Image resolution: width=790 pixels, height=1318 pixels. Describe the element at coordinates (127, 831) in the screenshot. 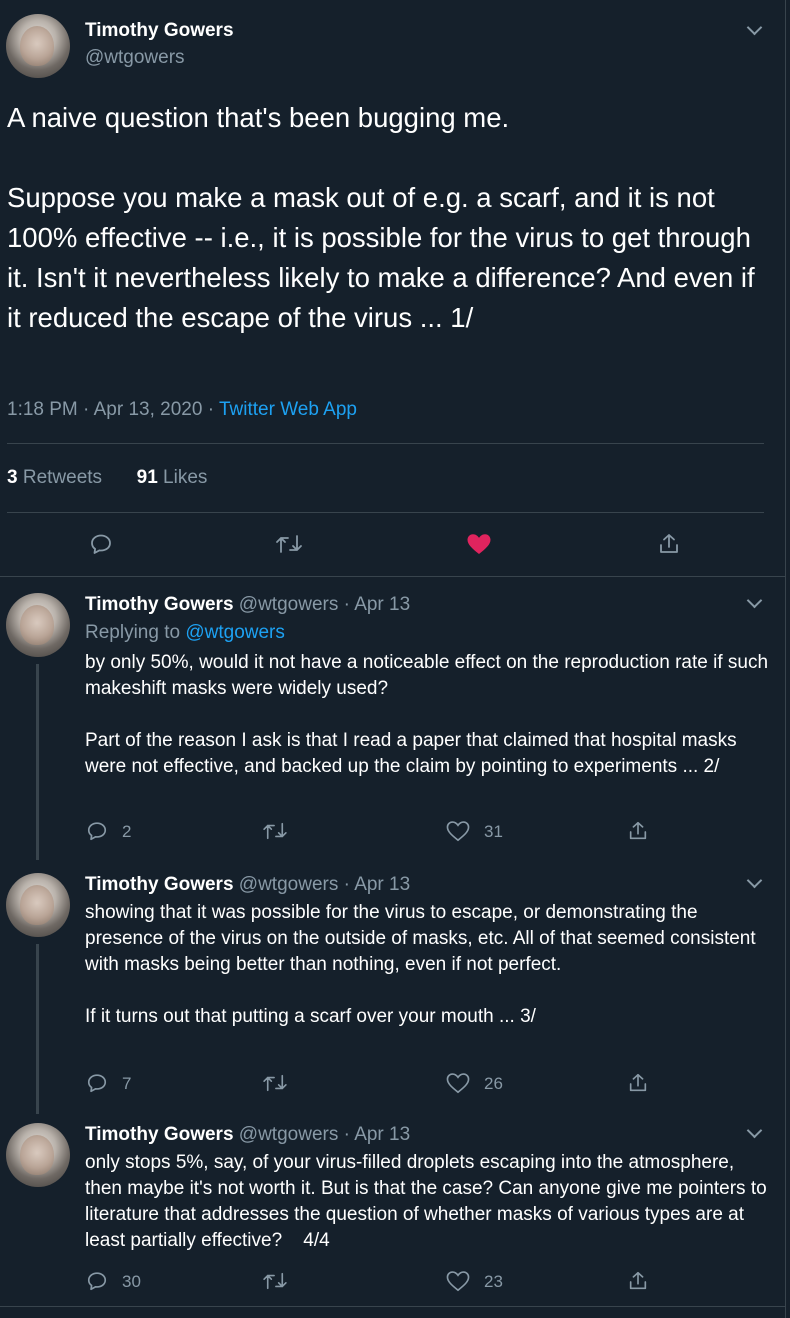

I see `reply-count: 2` at that location.